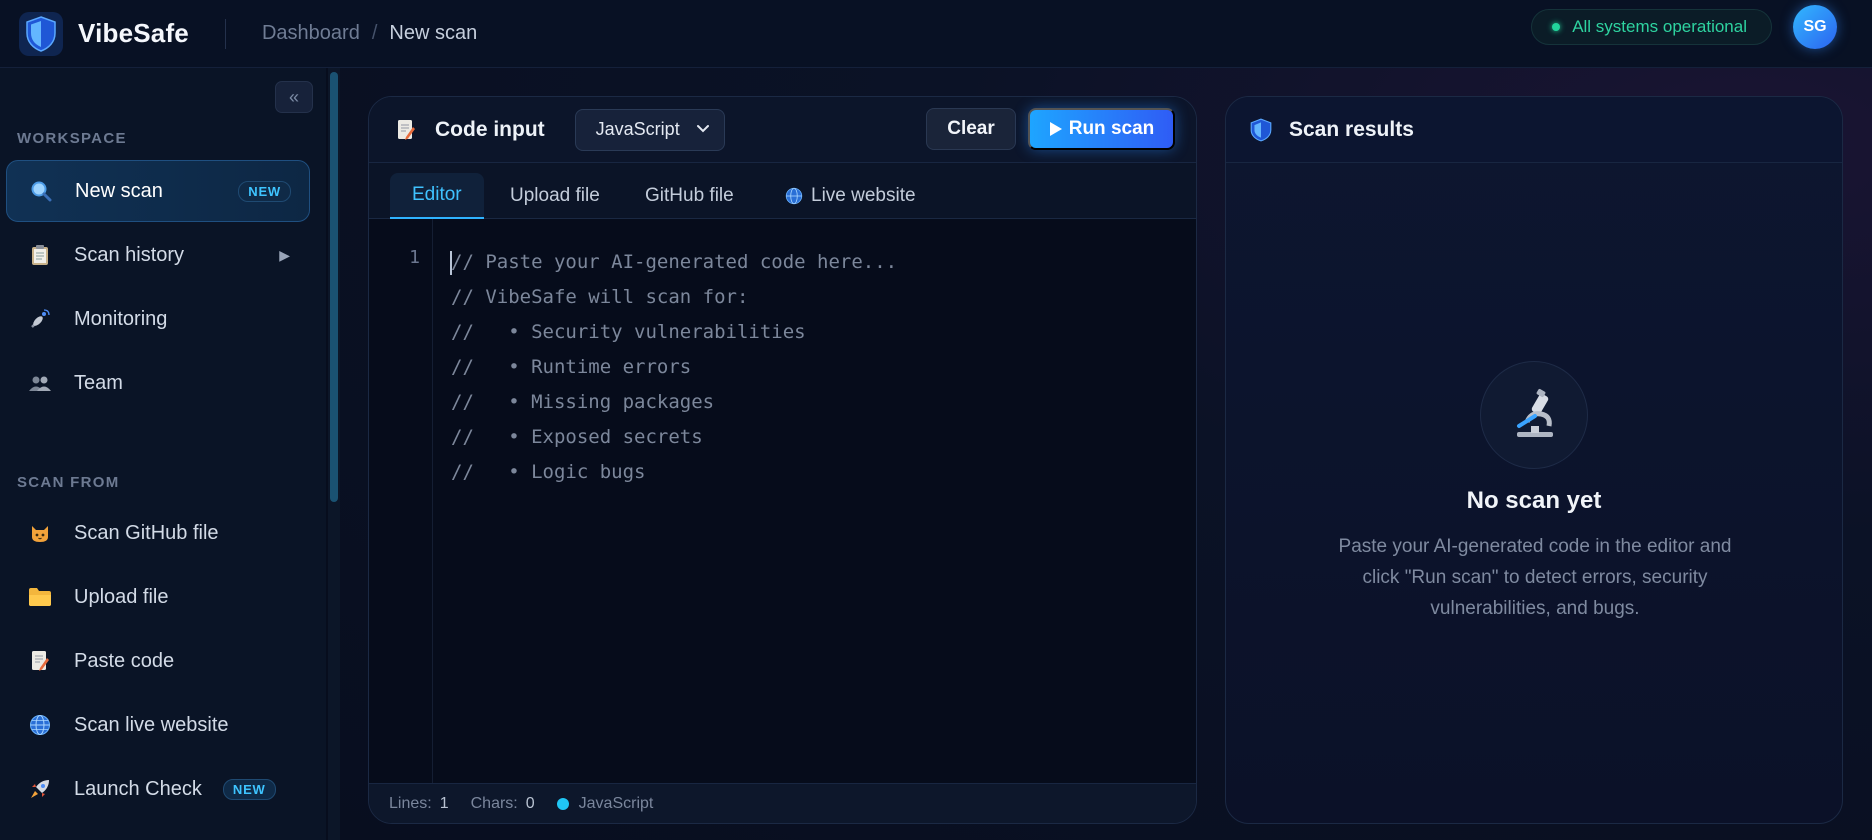 The height and width of the screenshot is (840, 1872). What do you see at coordinates (151, 724) in the screenshot?
I see `sidebar-item-label: Scan live website` at bounding box center [151, 724].